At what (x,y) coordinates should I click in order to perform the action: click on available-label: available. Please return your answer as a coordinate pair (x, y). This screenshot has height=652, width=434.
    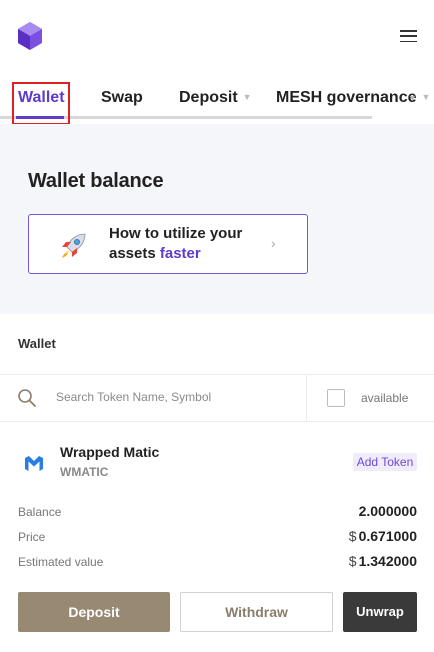
    Looking at the image, I should click on (385, 398).